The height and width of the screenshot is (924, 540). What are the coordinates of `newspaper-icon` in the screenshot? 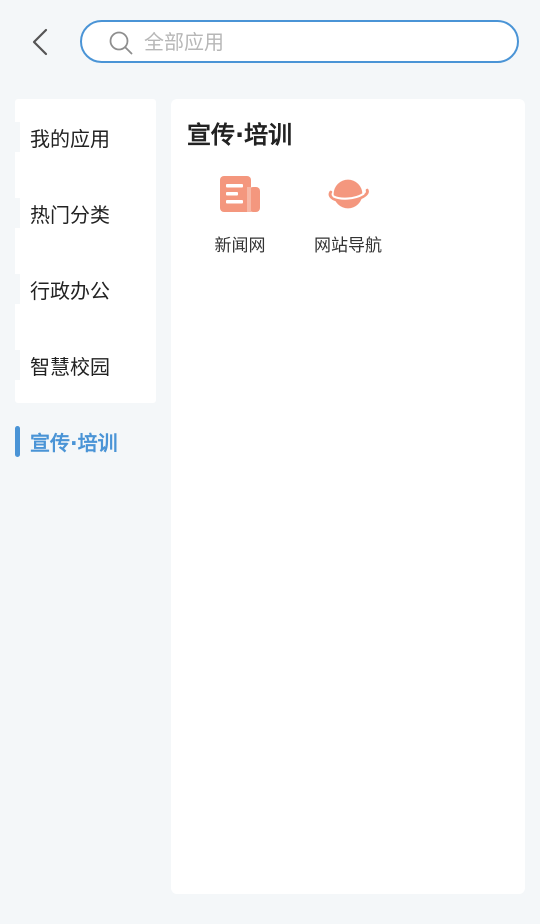 It's located at (240, 194).